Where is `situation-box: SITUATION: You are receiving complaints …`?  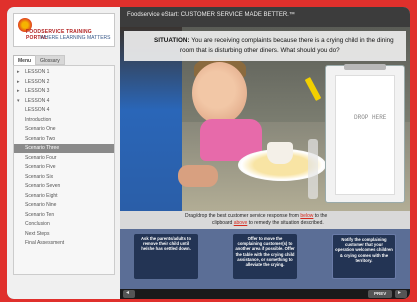 situation-box: SITUATION: You are receiving complaints … is located at coordinates (265, 46).